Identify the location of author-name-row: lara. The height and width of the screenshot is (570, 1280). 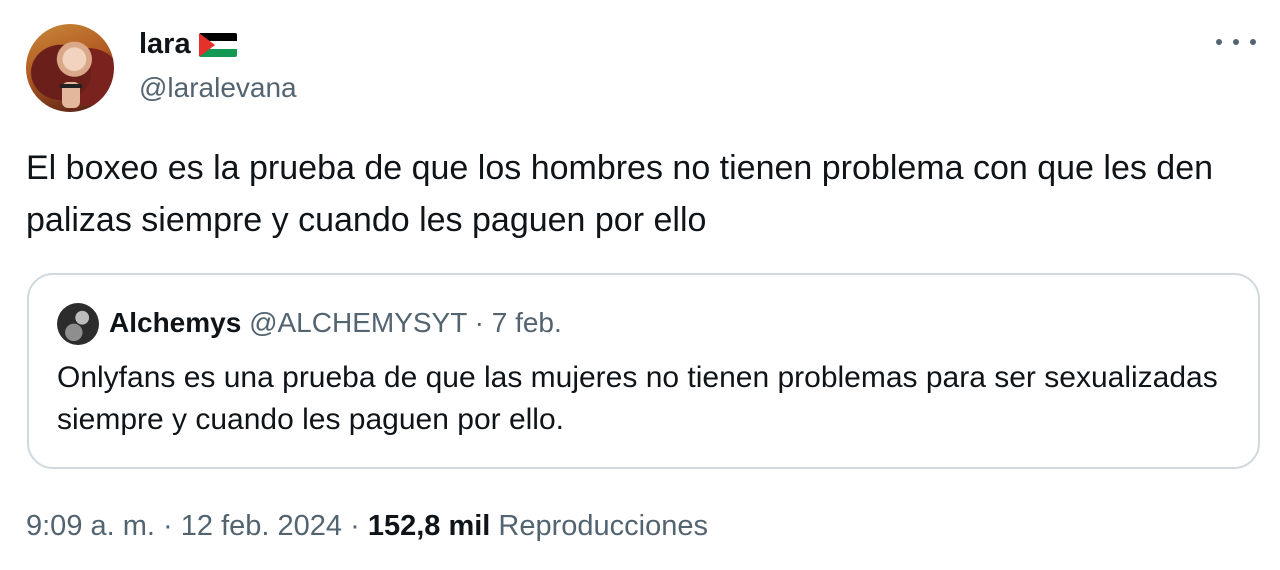
(188, 44).